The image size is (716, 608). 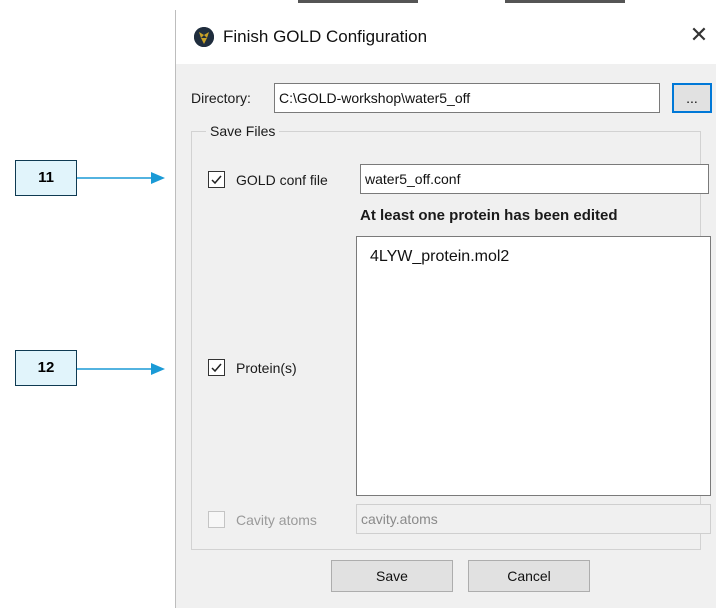 I want to click on directory-field, so click(x=467, y=98).